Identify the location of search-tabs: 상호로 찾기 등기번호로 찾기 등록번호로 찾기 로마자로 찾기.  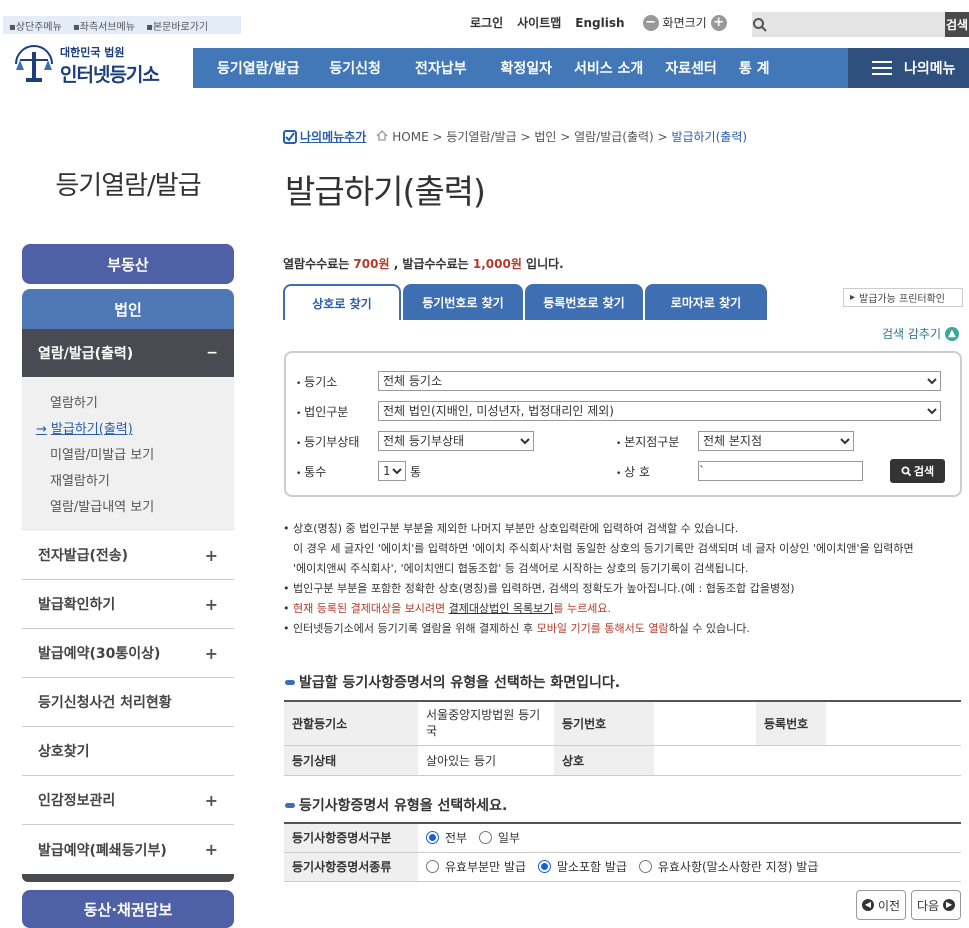
(526, 302).